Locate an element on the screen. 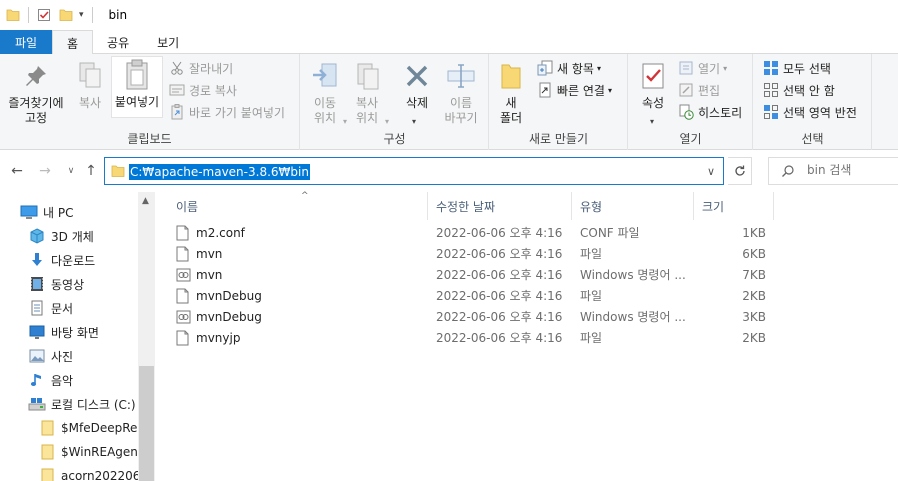 Image resolution: width=898 pixels, height=481 pixels. tab-home: 홈 is located at coordinates (73, 42).